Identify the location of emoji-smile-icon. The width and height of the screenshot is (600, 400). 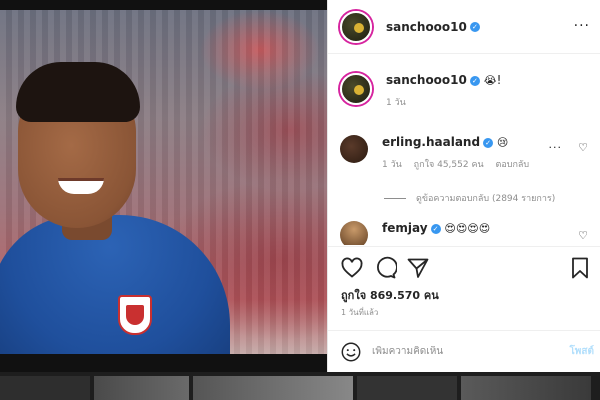
(351, 352).